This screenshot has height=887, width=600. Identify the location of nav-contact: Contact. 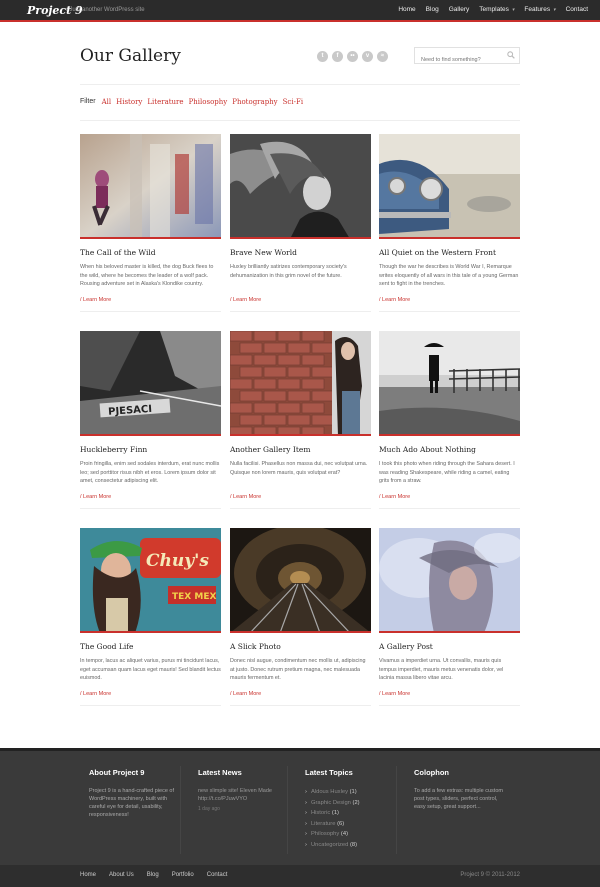
(577, 9).